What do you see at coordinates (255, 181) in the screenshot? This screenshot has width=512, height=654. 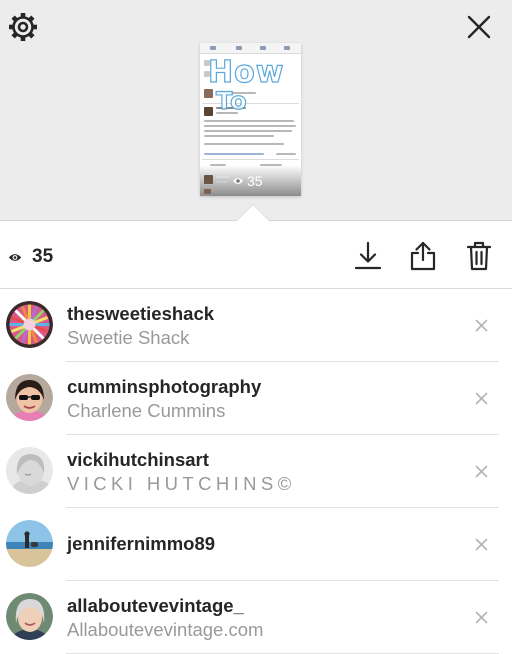 I see `thumbnail-view-count-text: 35` at bounding box center [255, 181].